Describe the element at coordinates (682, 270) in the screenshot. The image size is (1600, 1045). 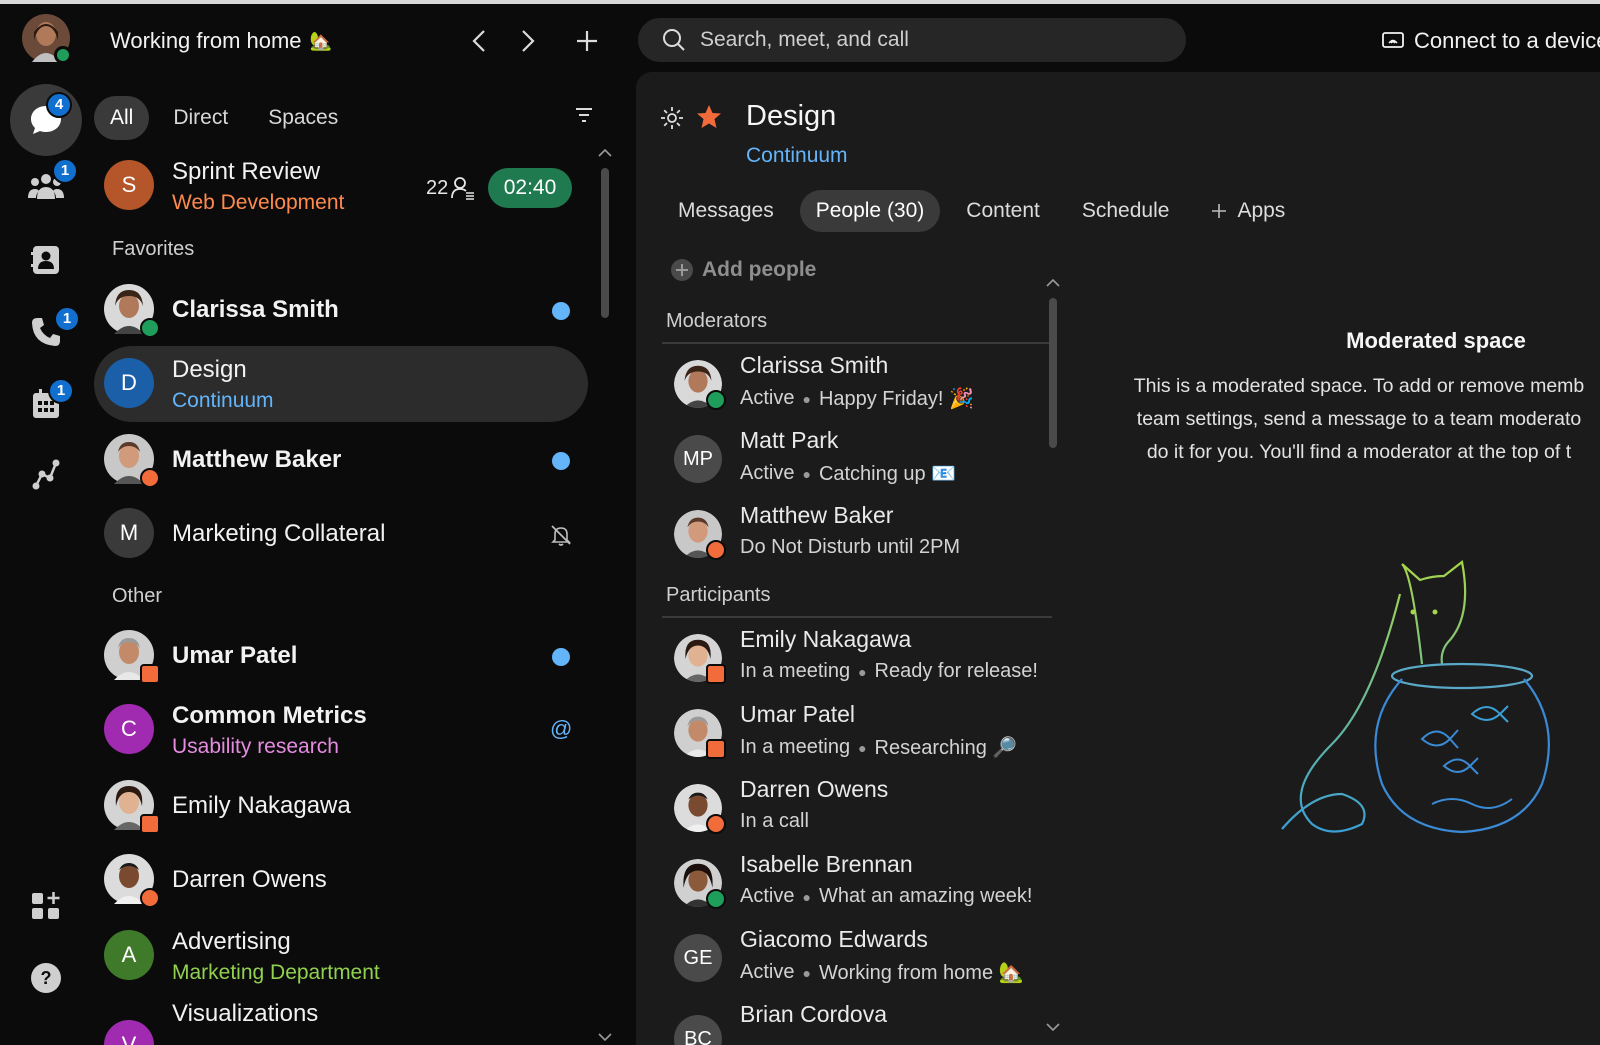
I see `add-circle-icon` at that location.